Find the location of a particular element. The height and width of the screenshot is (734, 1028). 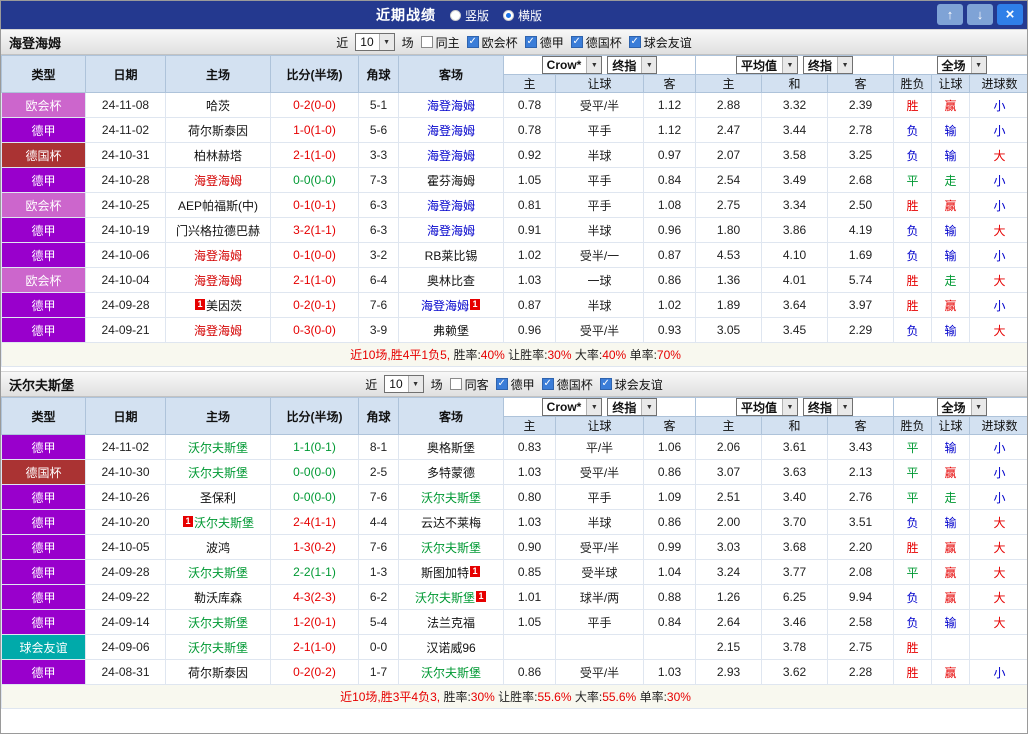

cell-score: 2-2(1-1) is located at coordinates (314, 572).